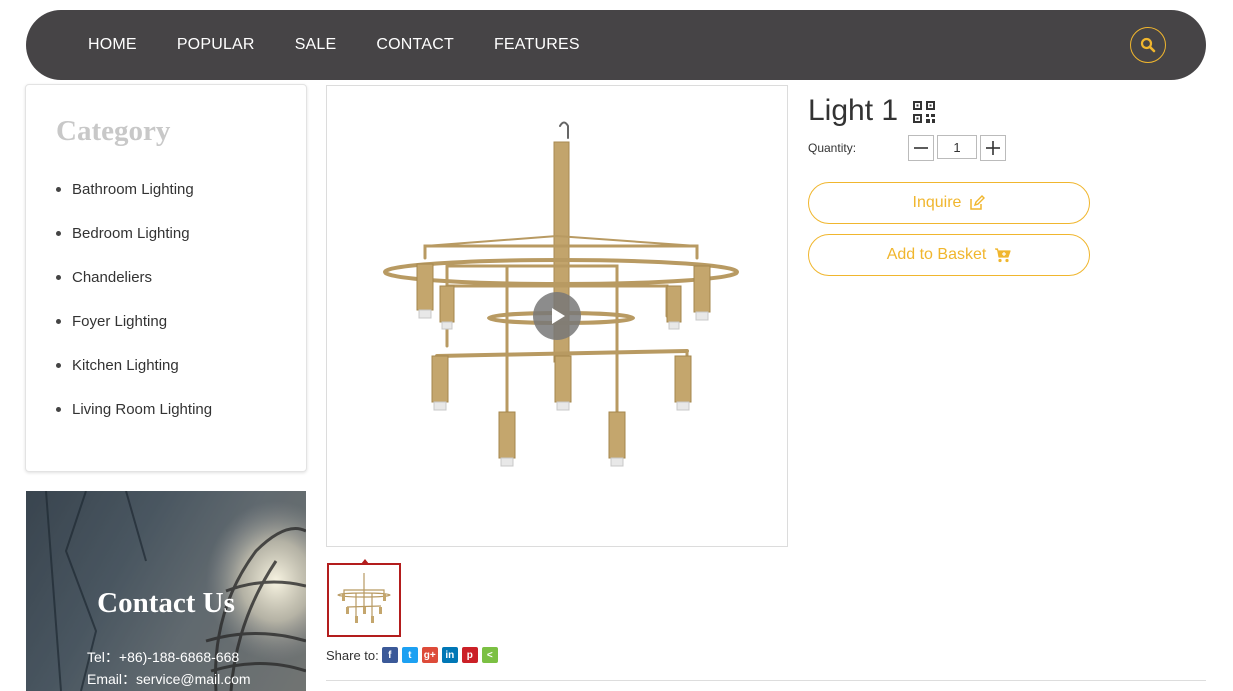  Describe the element at coordinates (936, 254) in the screenshot. I see `add-to-basket-label: Add to Basket` at that location.